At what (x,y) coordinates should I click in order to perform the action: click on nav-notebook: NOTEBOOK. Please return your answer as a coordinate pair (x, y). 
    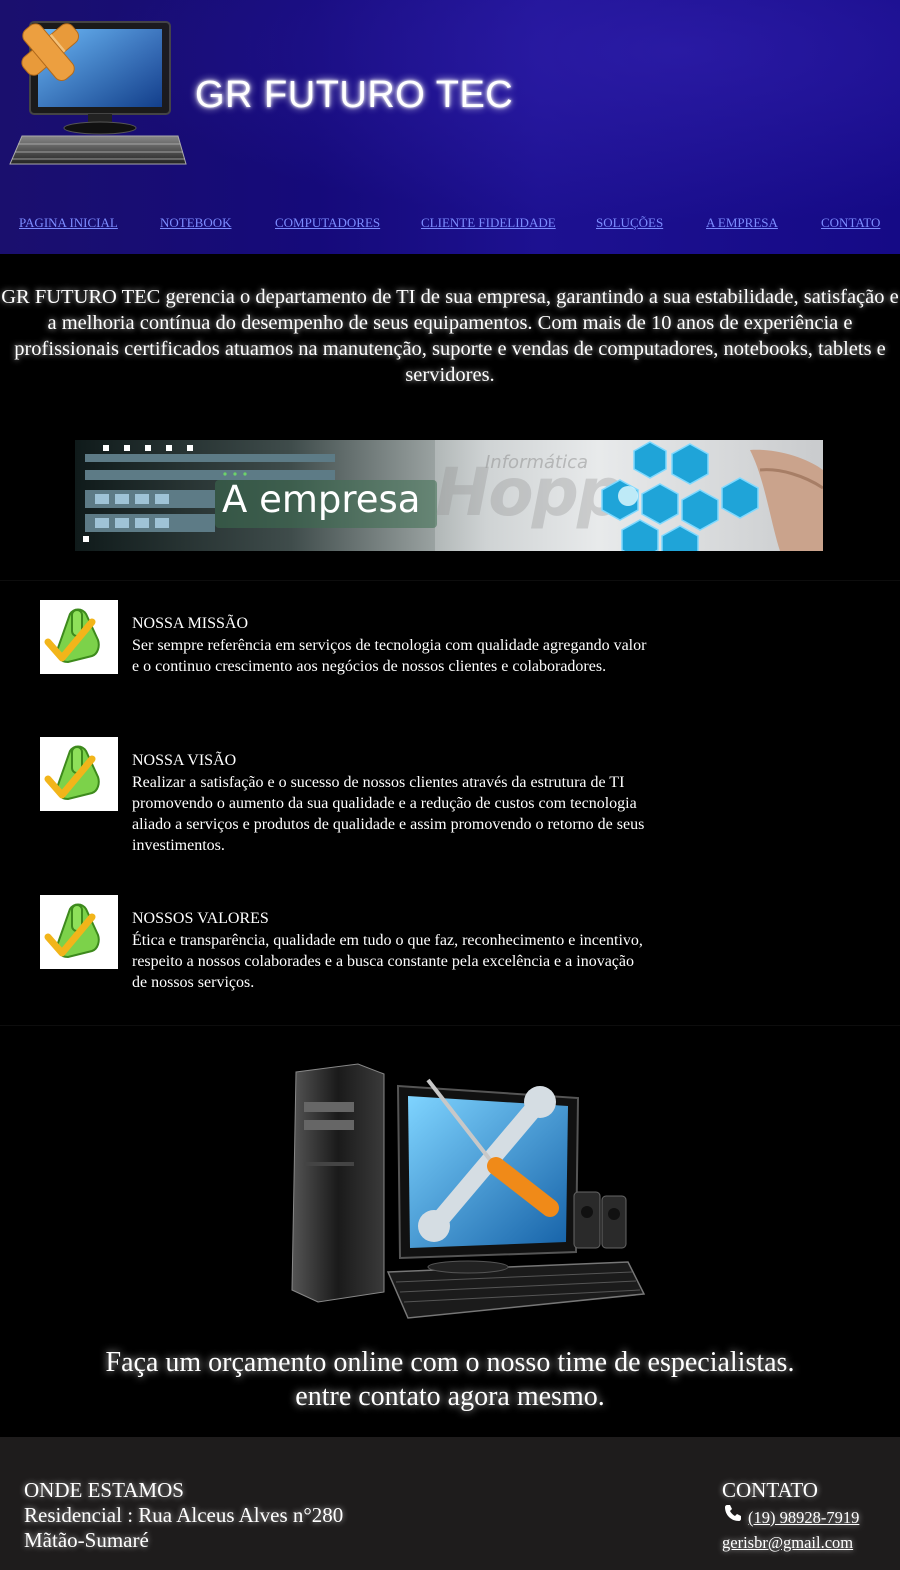
    Looking at the image, I should click on (196, 223).